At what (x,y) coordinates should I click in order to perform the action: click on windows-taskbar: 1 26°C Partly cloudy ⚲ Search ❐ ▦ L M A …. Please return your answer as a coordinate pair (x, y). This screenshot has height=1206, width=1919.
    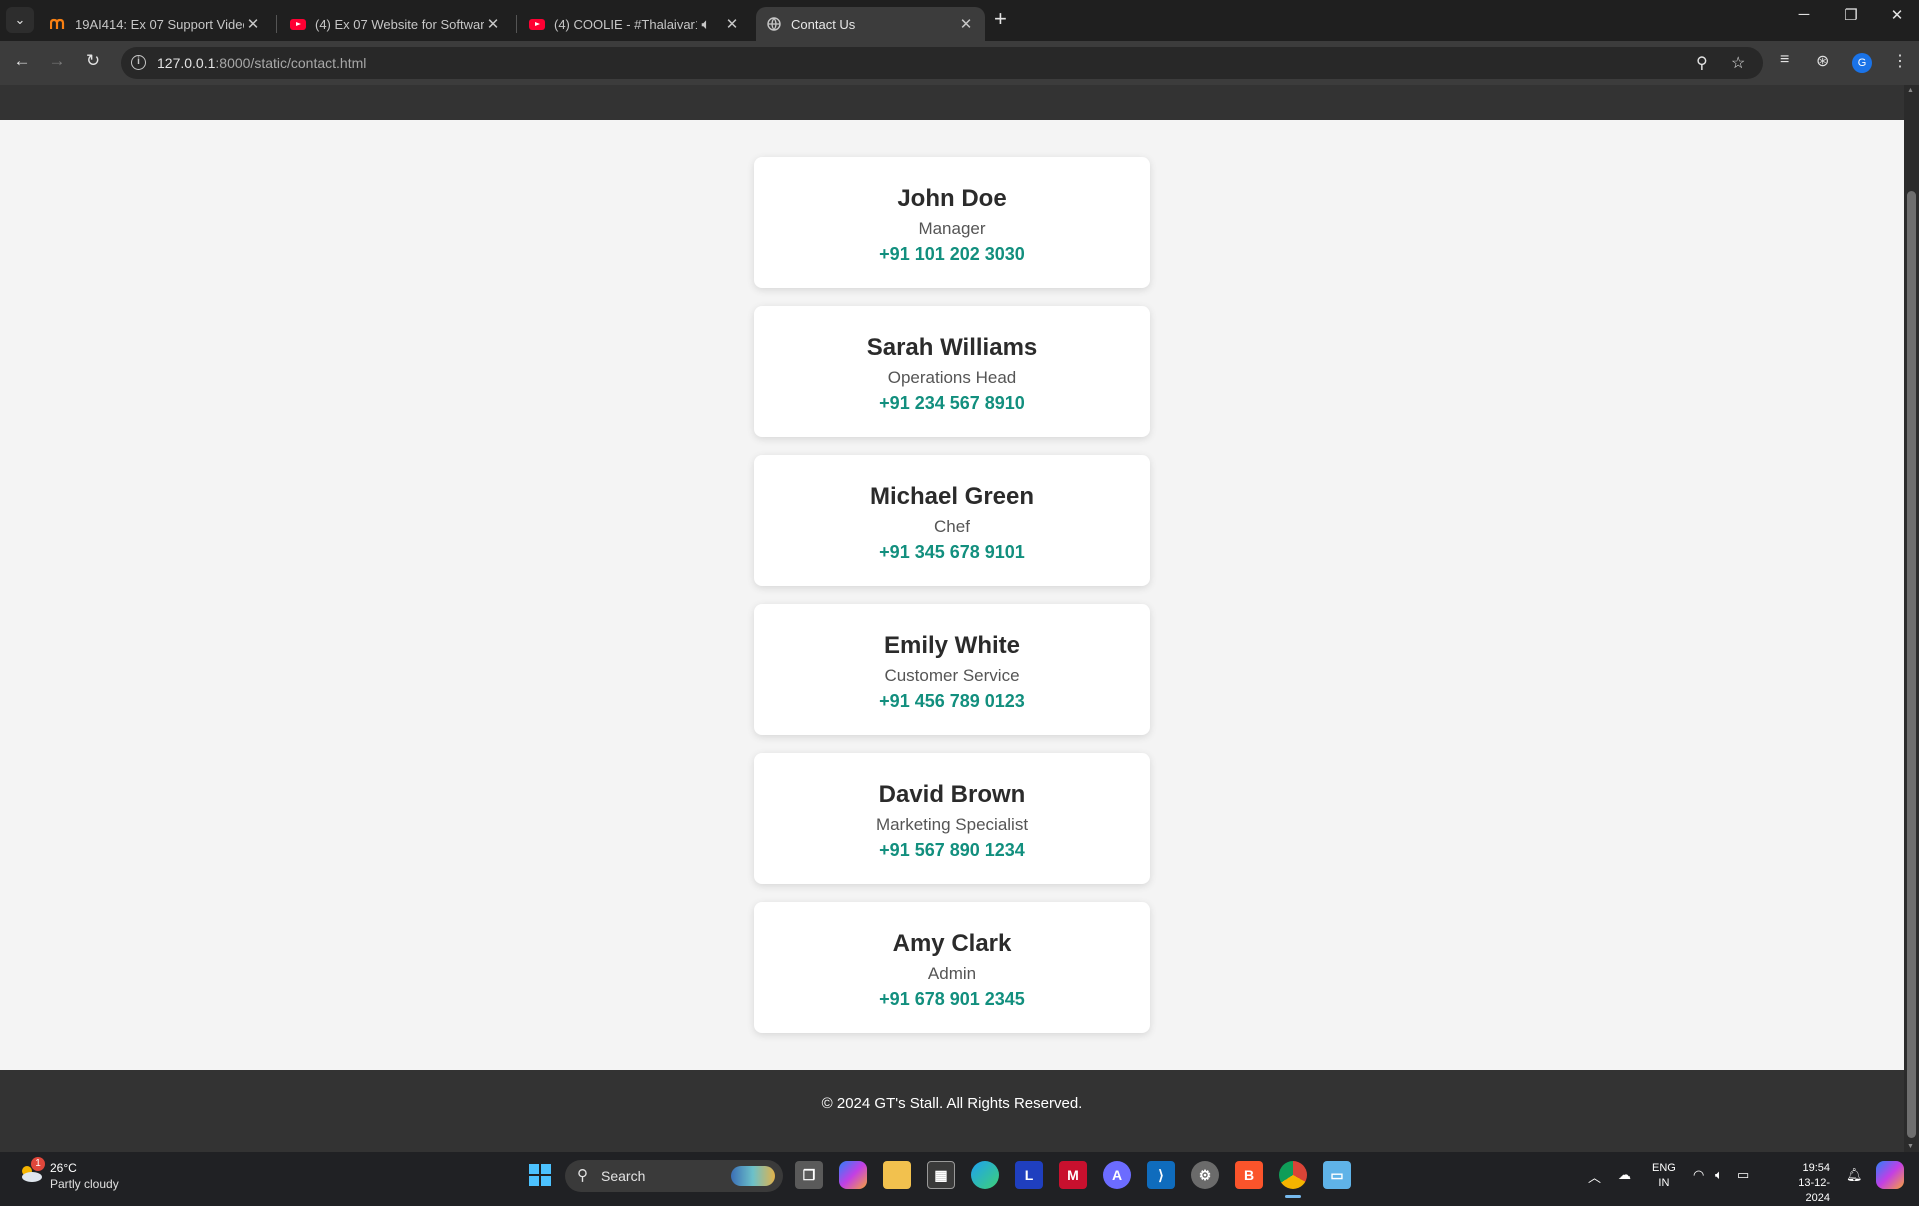
    Looking at the image, I should click on (959, 1178).